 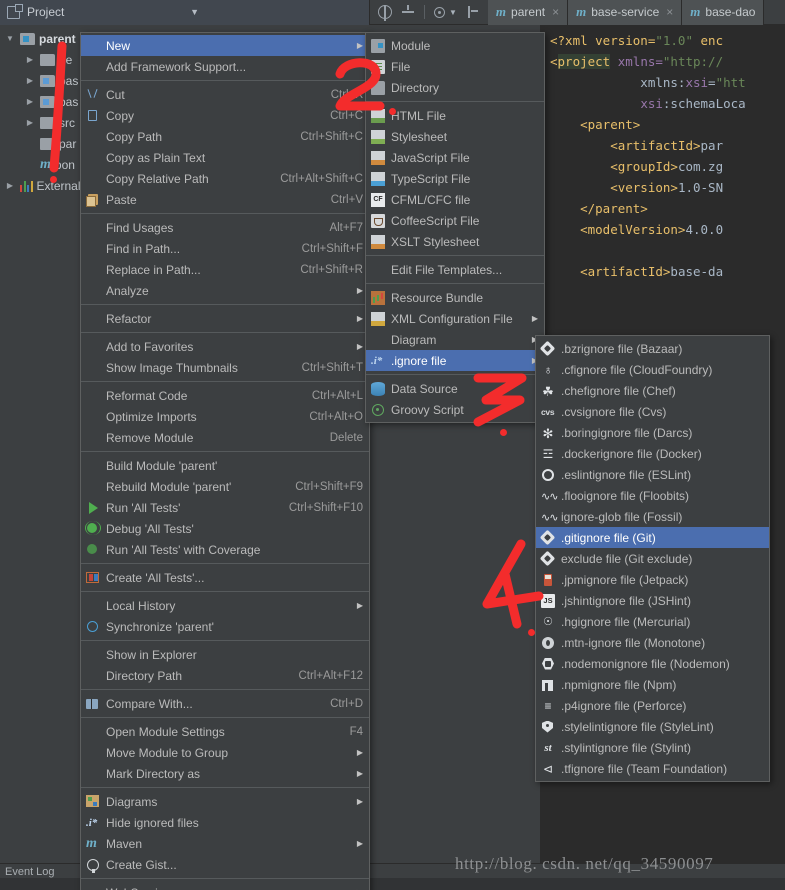 I want to click on ignore-item-tfignore-file-team-foundation: ⊲ .tfignore file (Team Foundation), so click(x=652, y=768).